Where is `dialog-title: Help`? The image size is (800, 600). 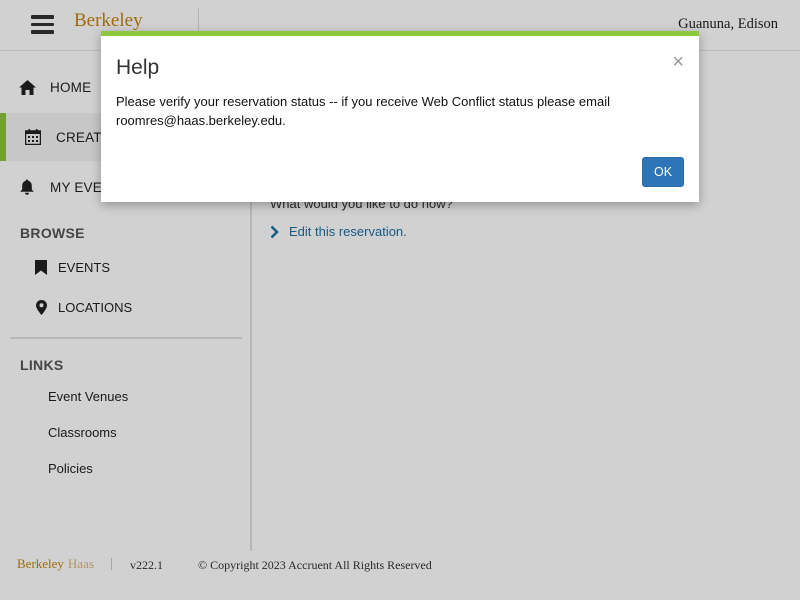
dialog-title: Help is located at coordinates (138, 67).